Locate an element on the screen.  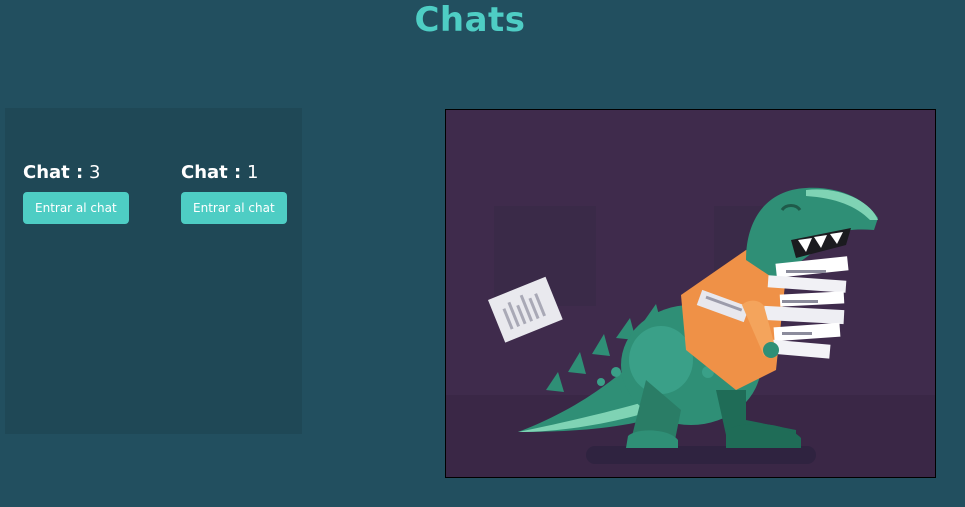
page-title: Chats is located at coordinates (470, 20).